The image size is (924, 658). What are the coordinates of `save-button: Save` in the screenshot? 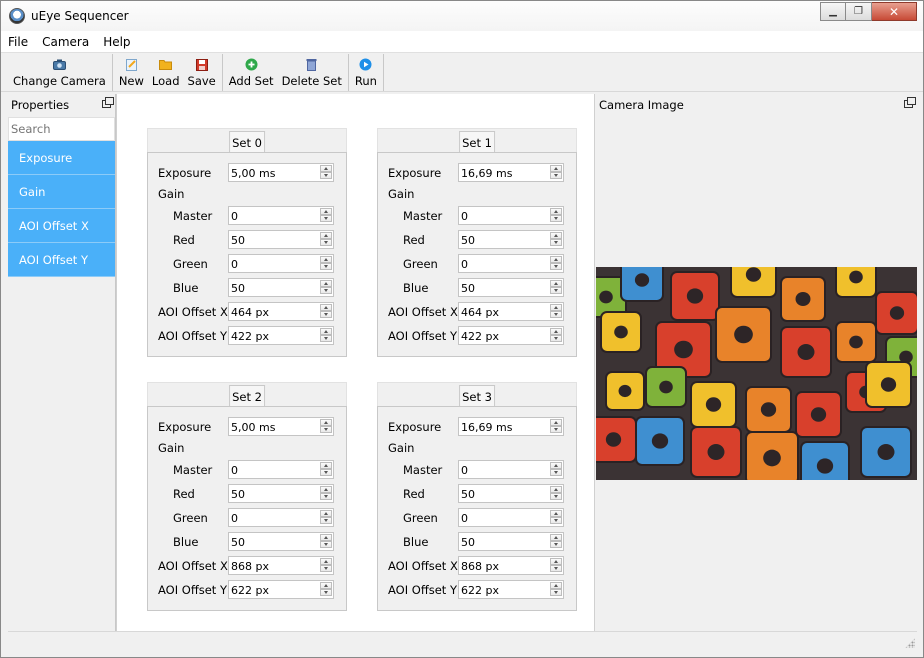 It's located at (202, 72).